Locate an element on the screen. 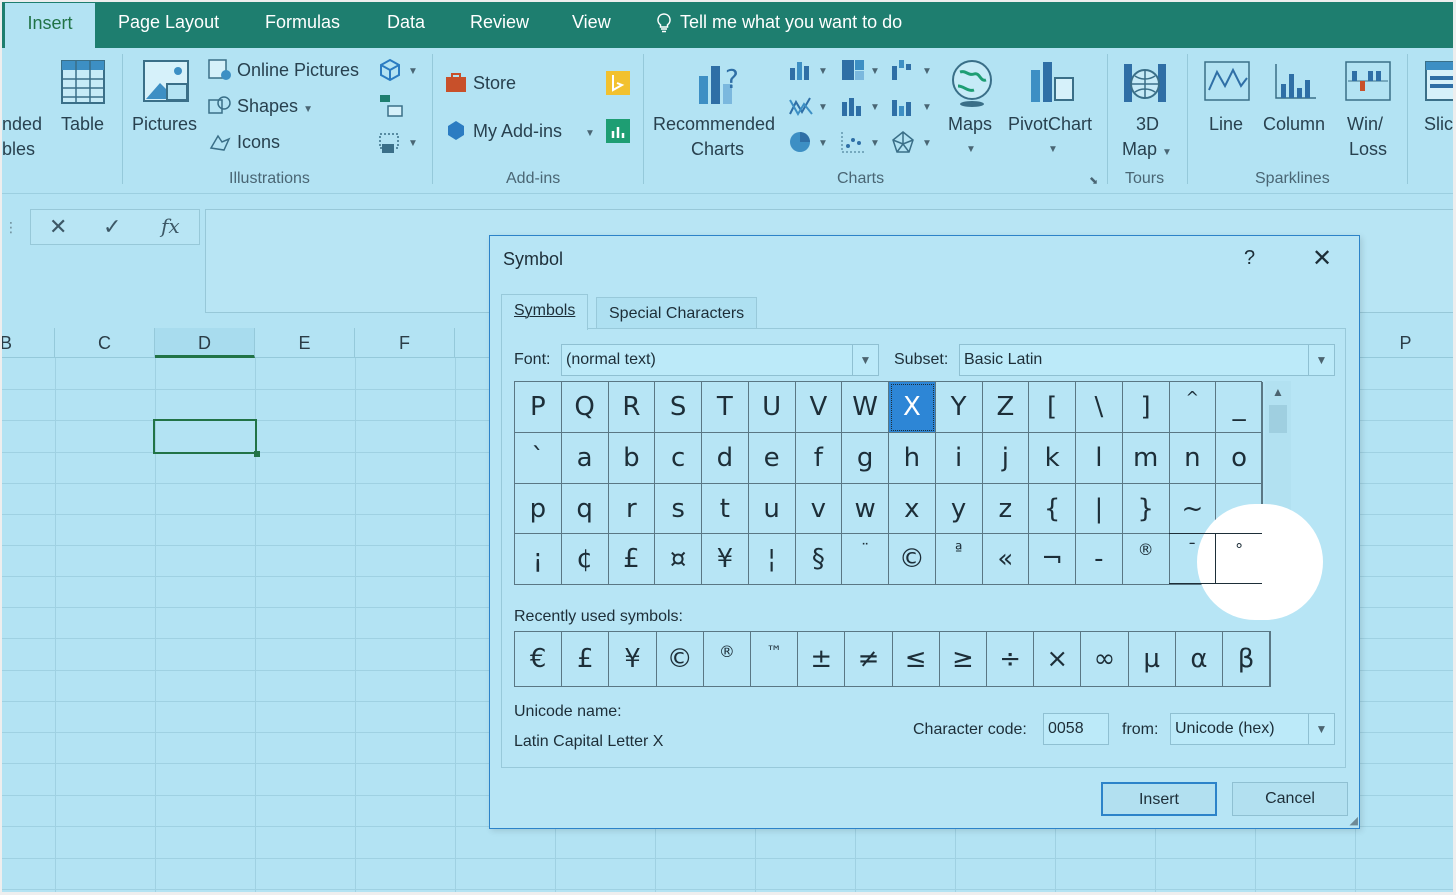 This screenshot has width=1456, height=895. sparkline-line-button: Line is located at coordinates (1226, 124).